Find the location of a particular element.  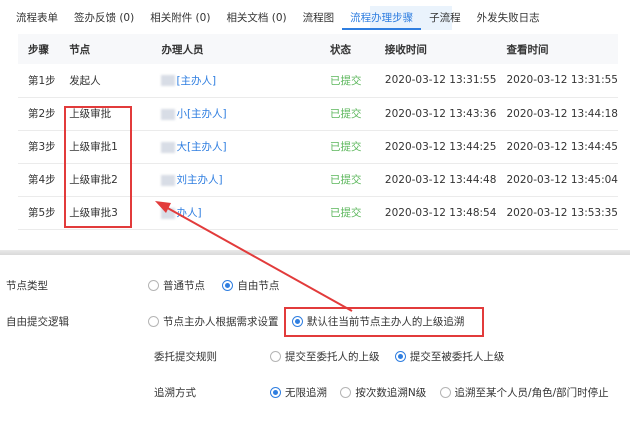

radio-owner-setting: 节点主办人根据需求设置 is located at coordinates (213, 321).